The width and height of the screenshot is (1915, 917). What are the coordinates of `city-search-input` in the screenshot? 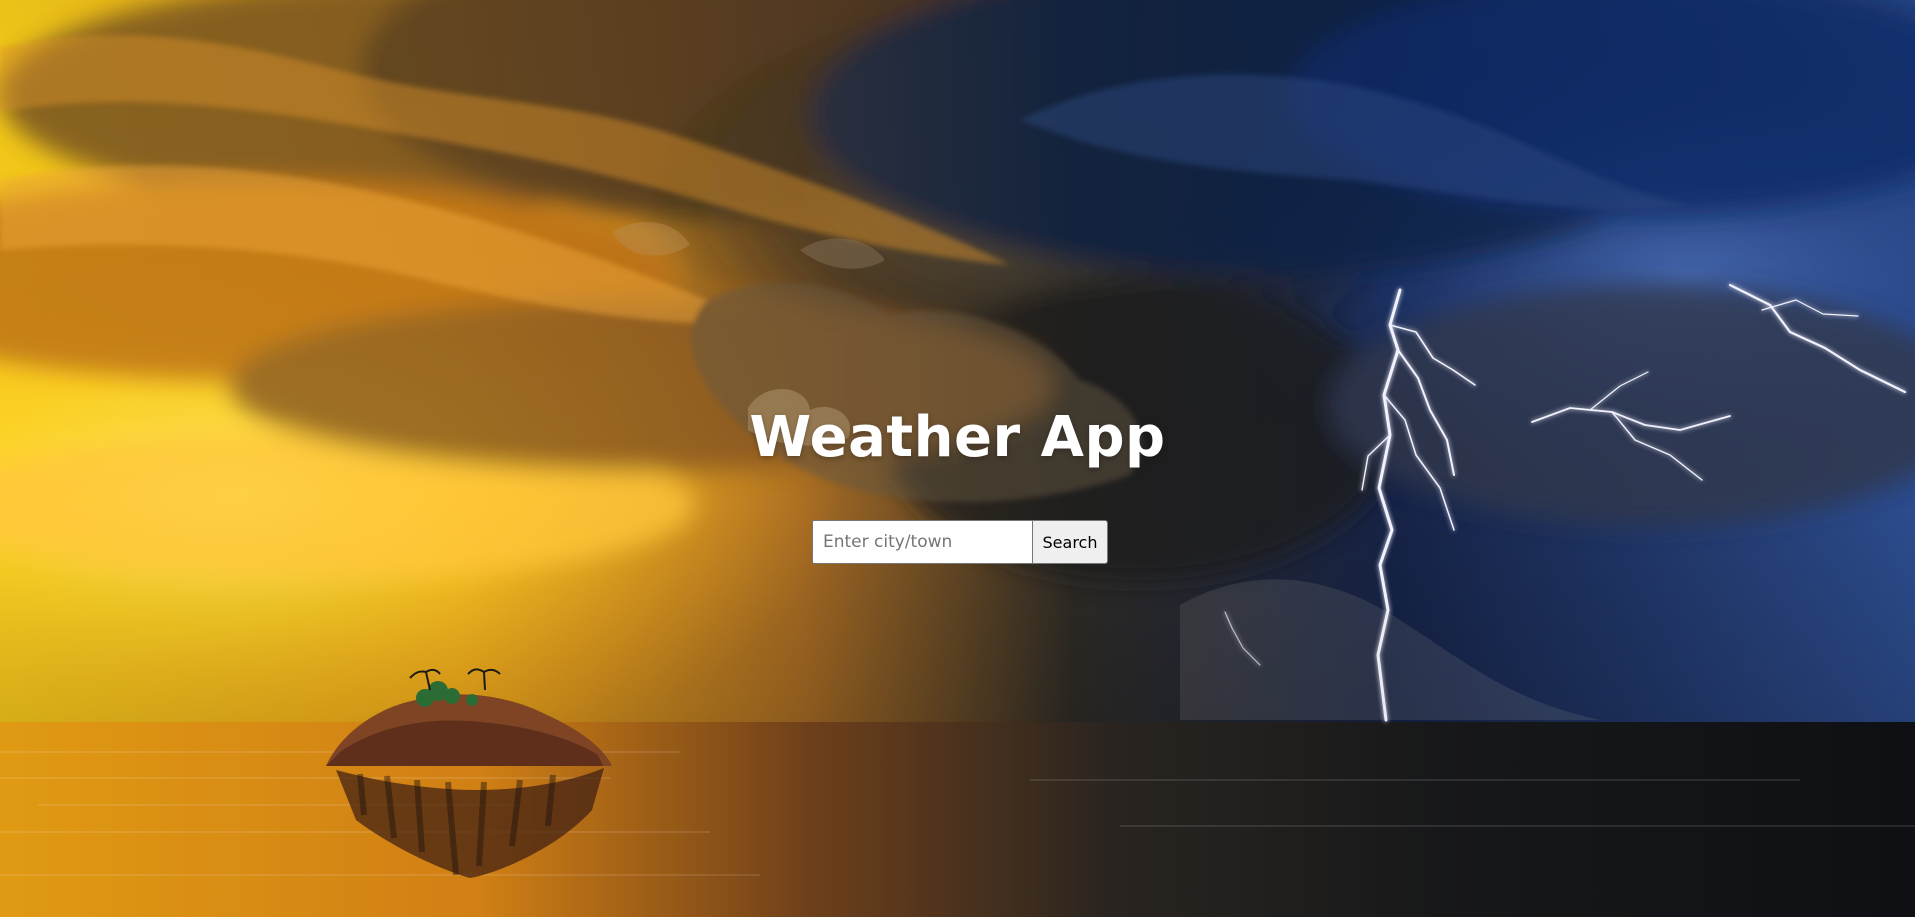 It's located at (922, 542).